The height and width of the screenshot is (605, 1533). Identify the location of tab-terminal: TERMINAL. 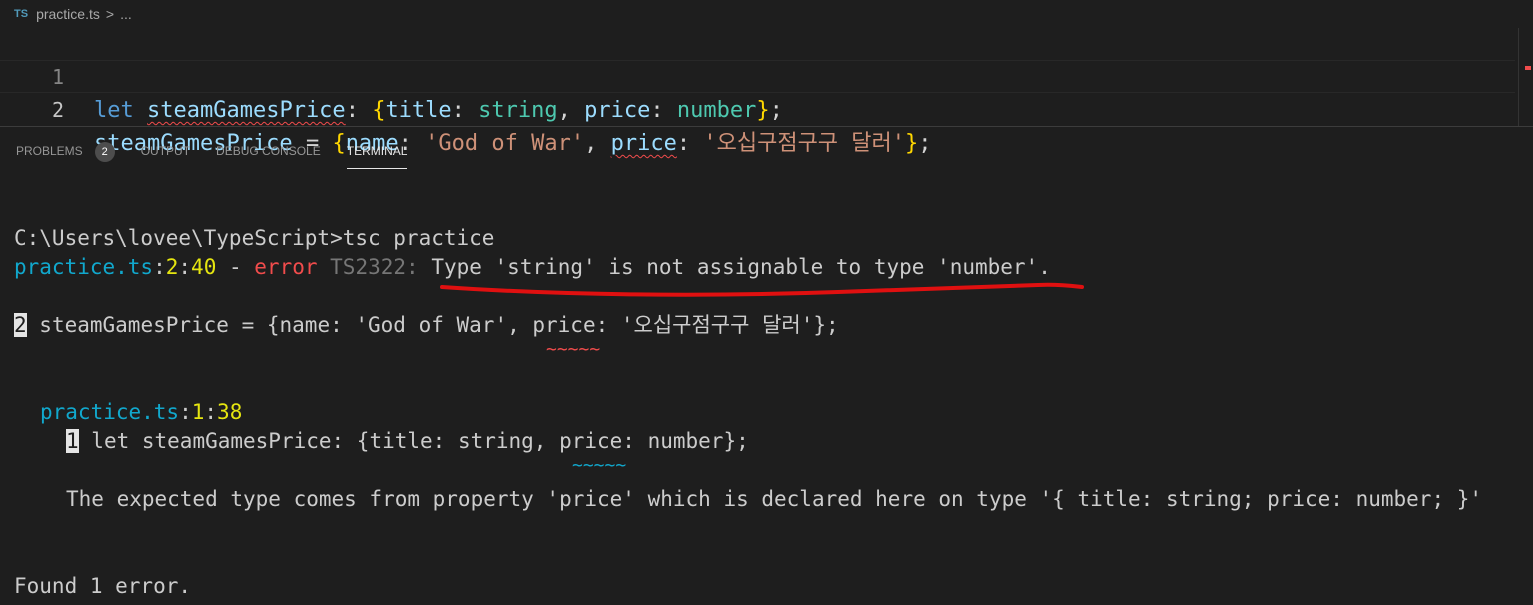
(376, 152).